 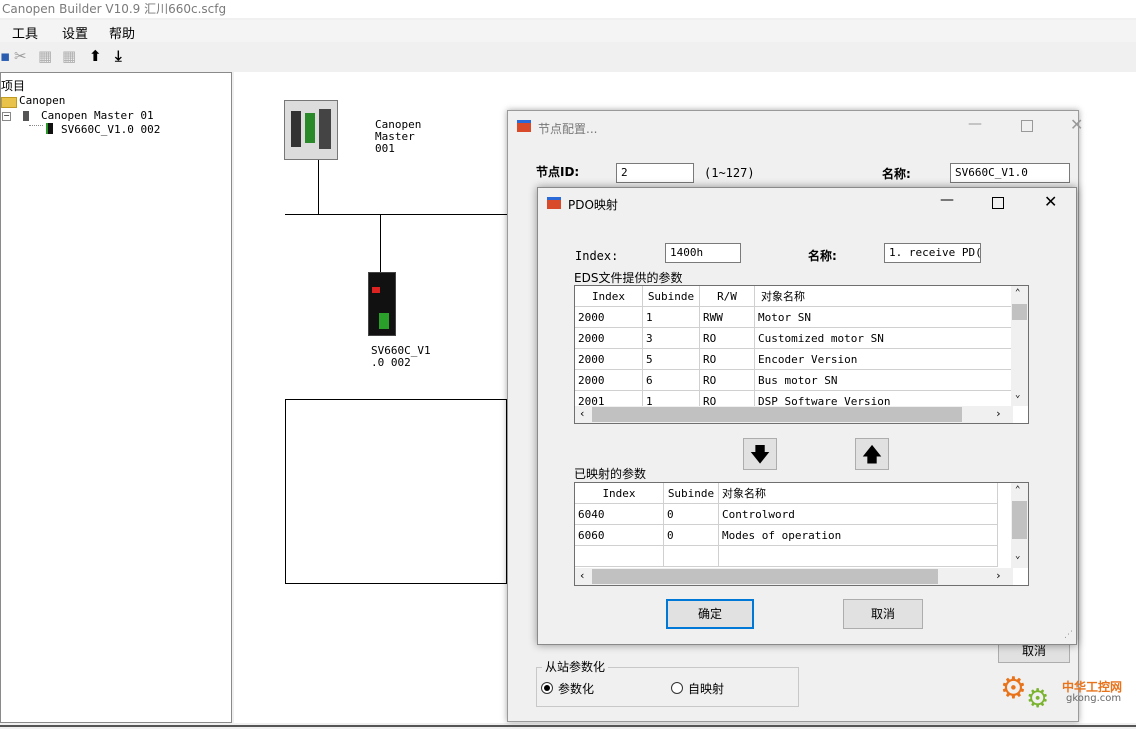 I want to click on map-down-arrow-button: 🡇, so click(x=760, y=454).